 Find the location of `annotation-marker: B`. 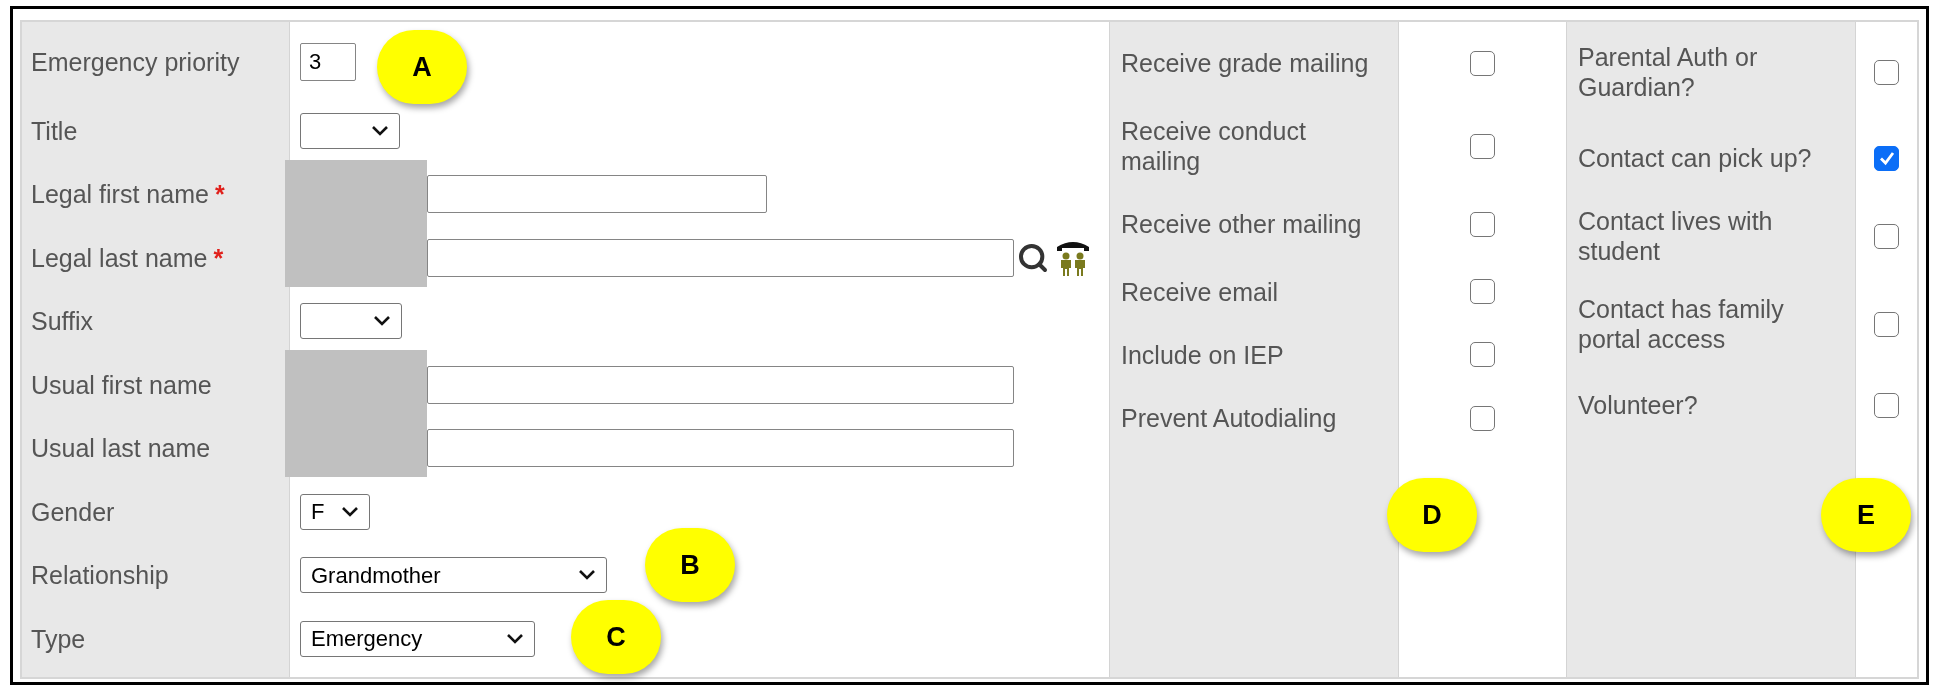

annotation-marker: B is located at coordinates (690, 565).